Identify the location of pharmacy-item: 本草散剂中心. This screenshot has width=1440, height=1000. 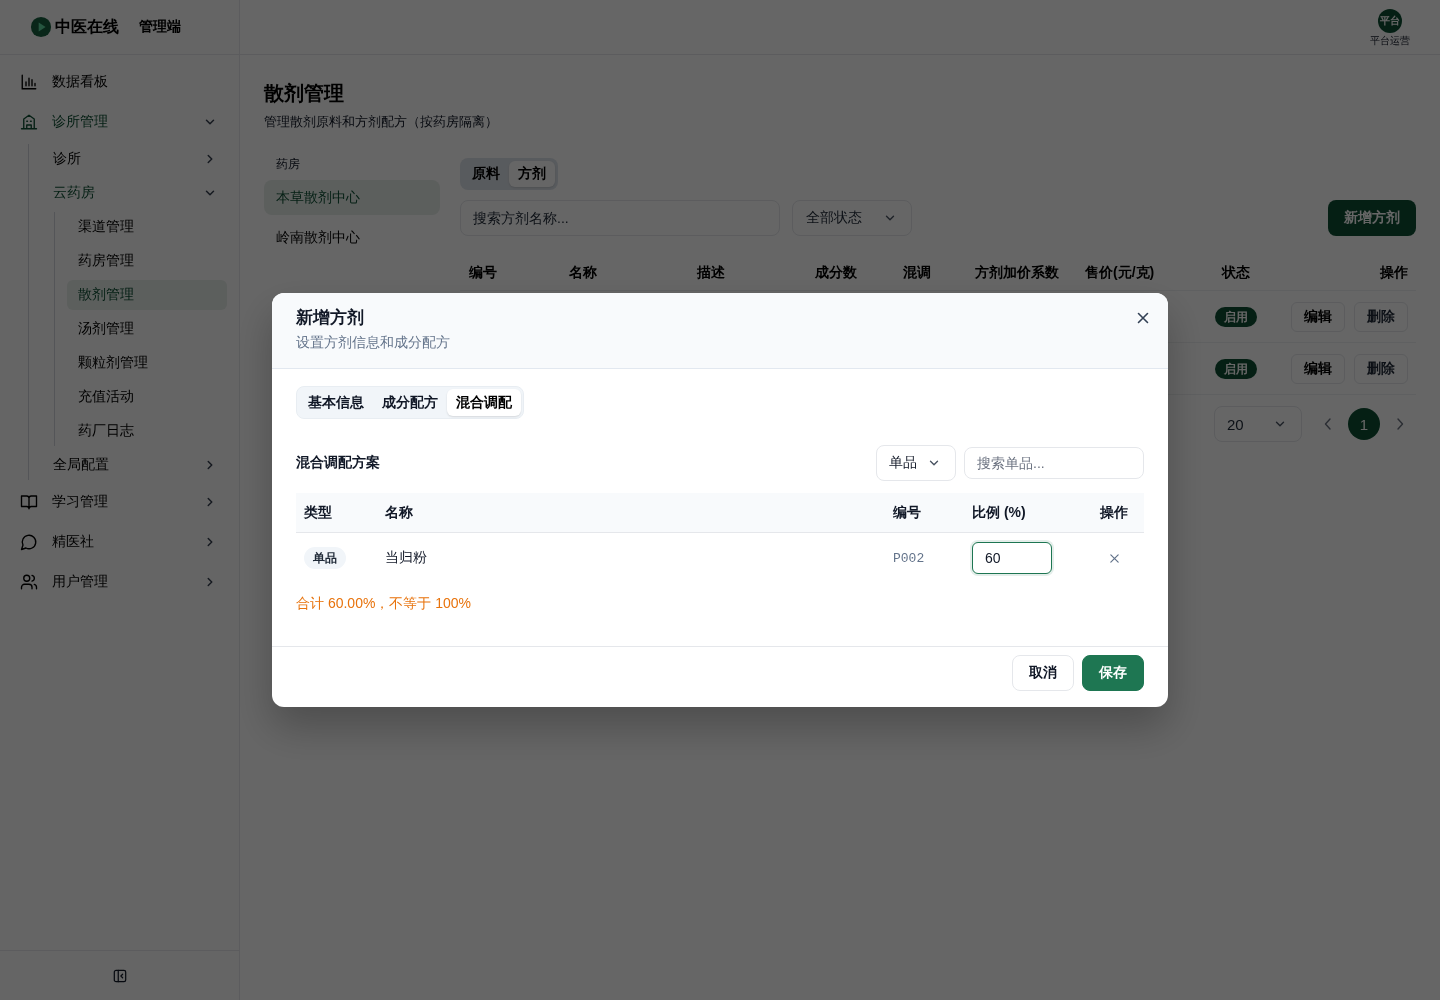
(352, 197).